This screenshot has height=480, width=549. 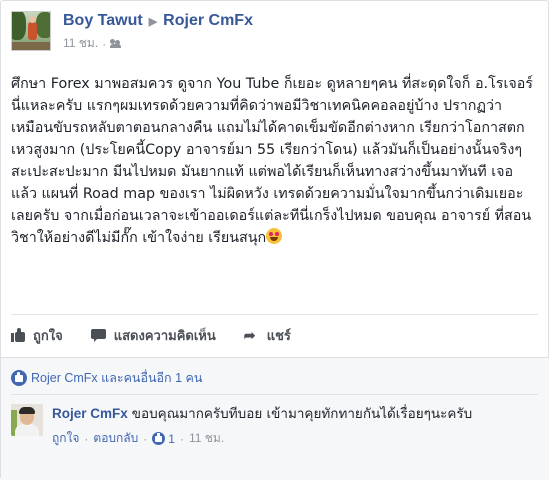 I want to click on like-button: ถูกใจ, so click(x=37, y=335).